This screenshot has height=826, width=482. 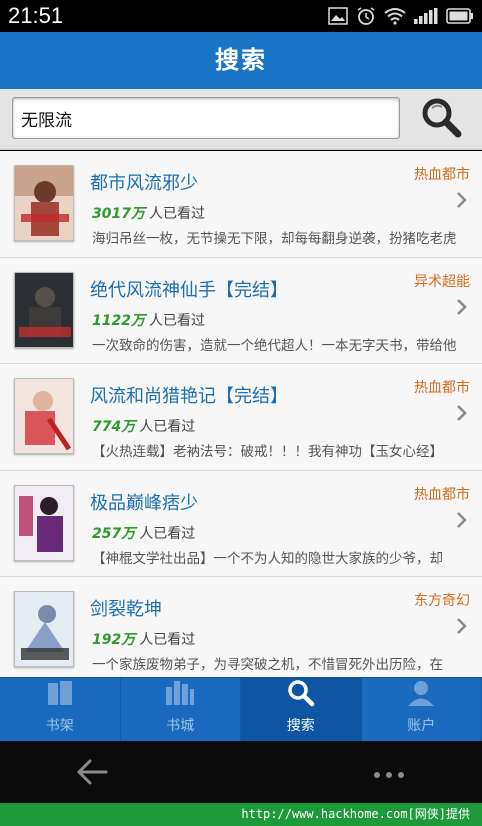 What do you see at coordinates (395, 18) in the screenshot?
I see `wifi-icon` at bounding box center [395, 18].